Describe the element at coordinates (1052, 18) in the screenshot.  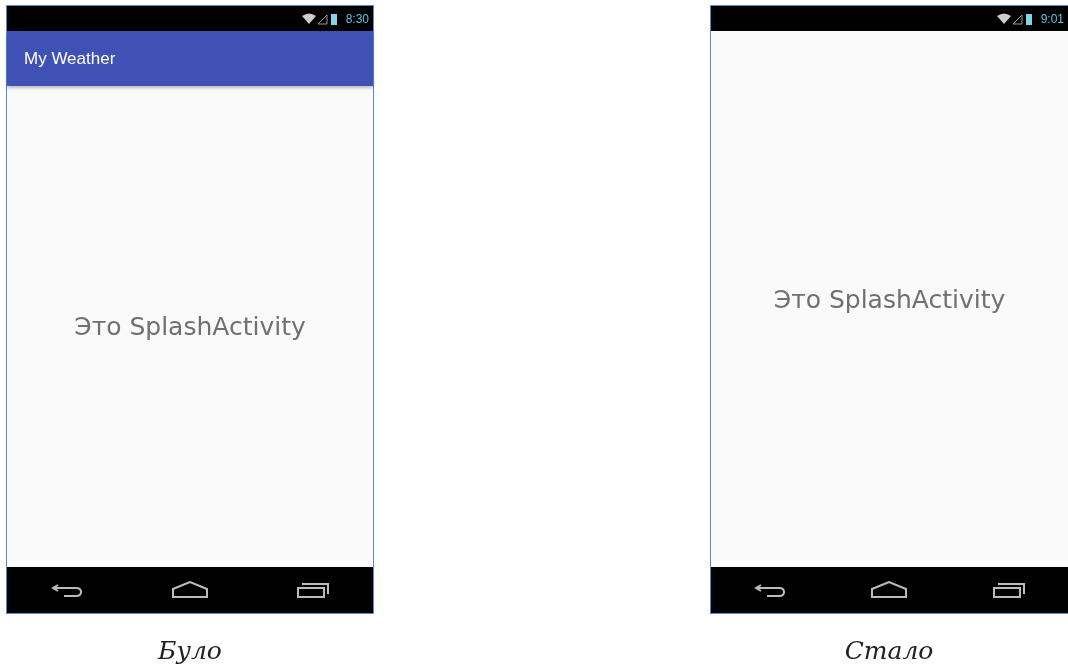
I see `status-time: 9:01` at that location.